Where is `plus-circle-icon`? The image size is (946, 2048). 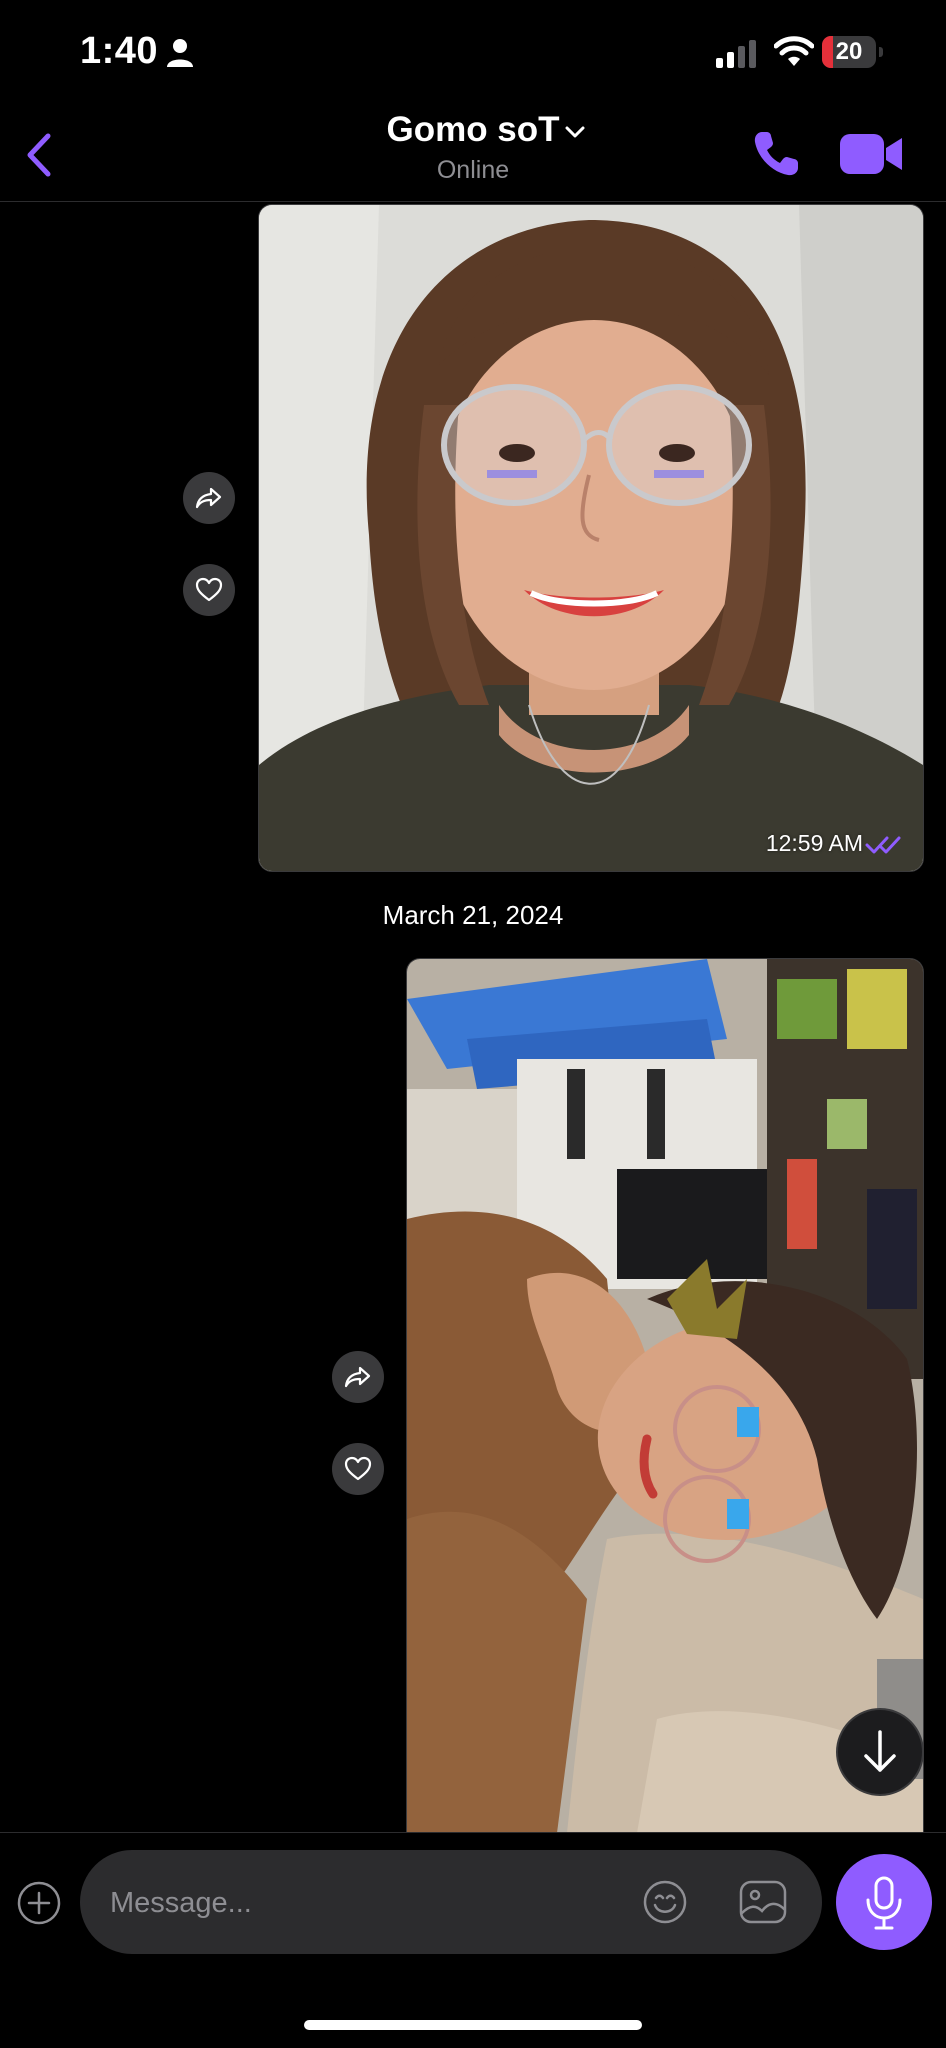 plus-circle-icon is located at coordinates (39, 1903).